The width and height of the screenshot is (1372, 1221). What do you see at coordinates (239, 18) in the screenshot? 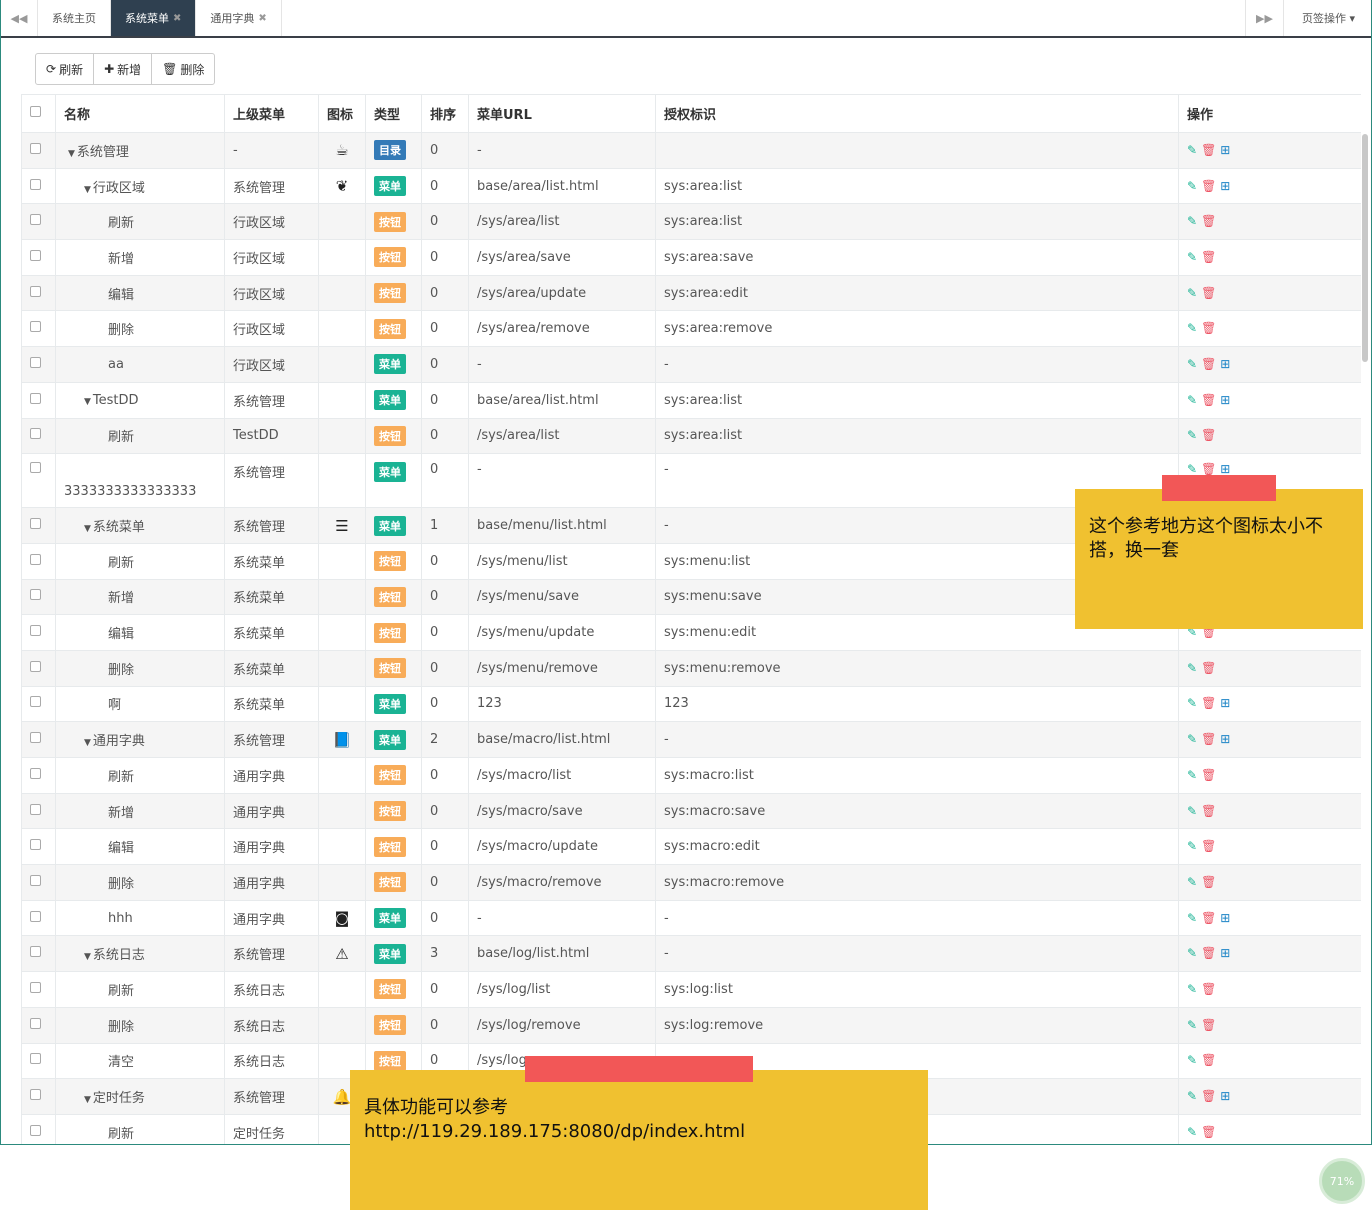
I see `tab-dictionary: 通用字典 ✖` at bounding box center [239, 18].